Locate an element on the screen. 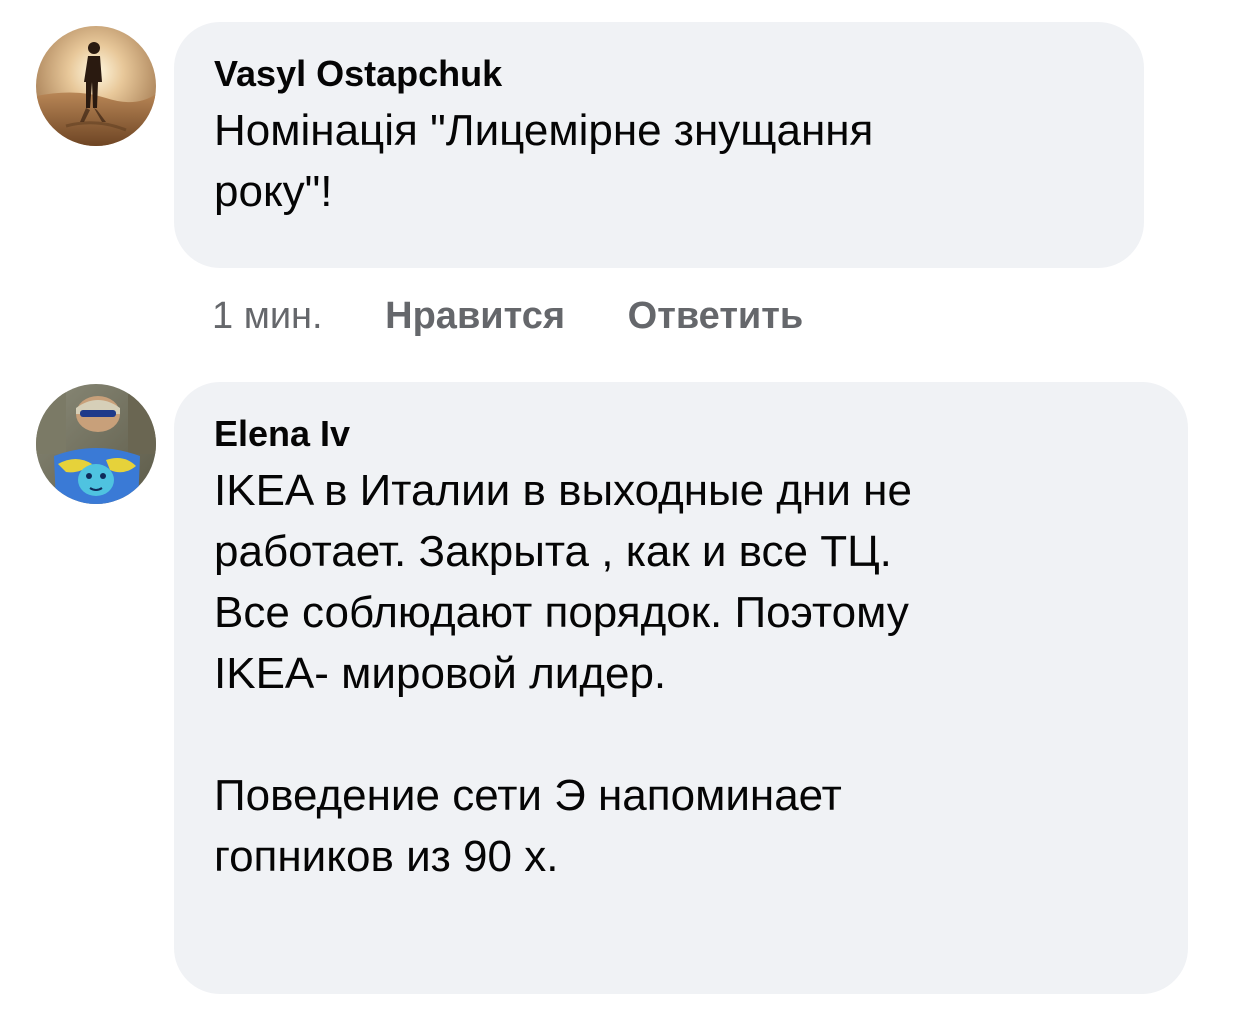  reply-button: Ответить is located at coordinates (716, 316).